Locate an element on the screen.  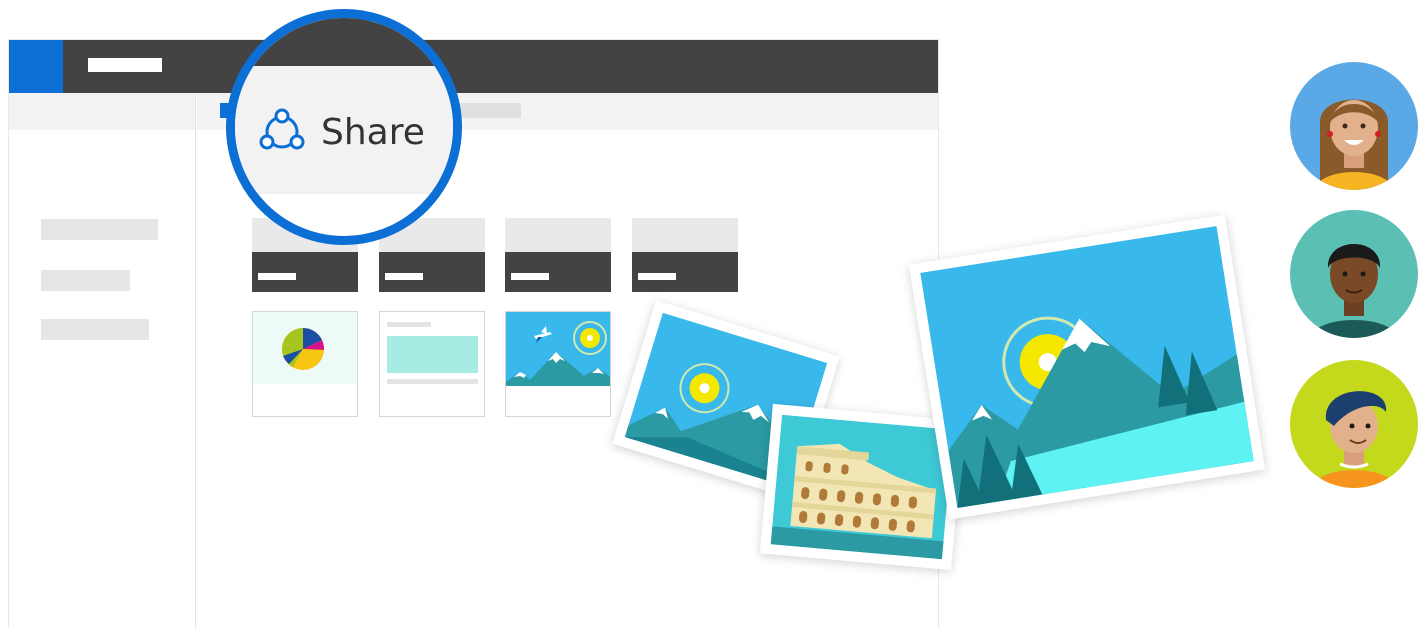
avatar-woman is located at coordinates (1354, 126).